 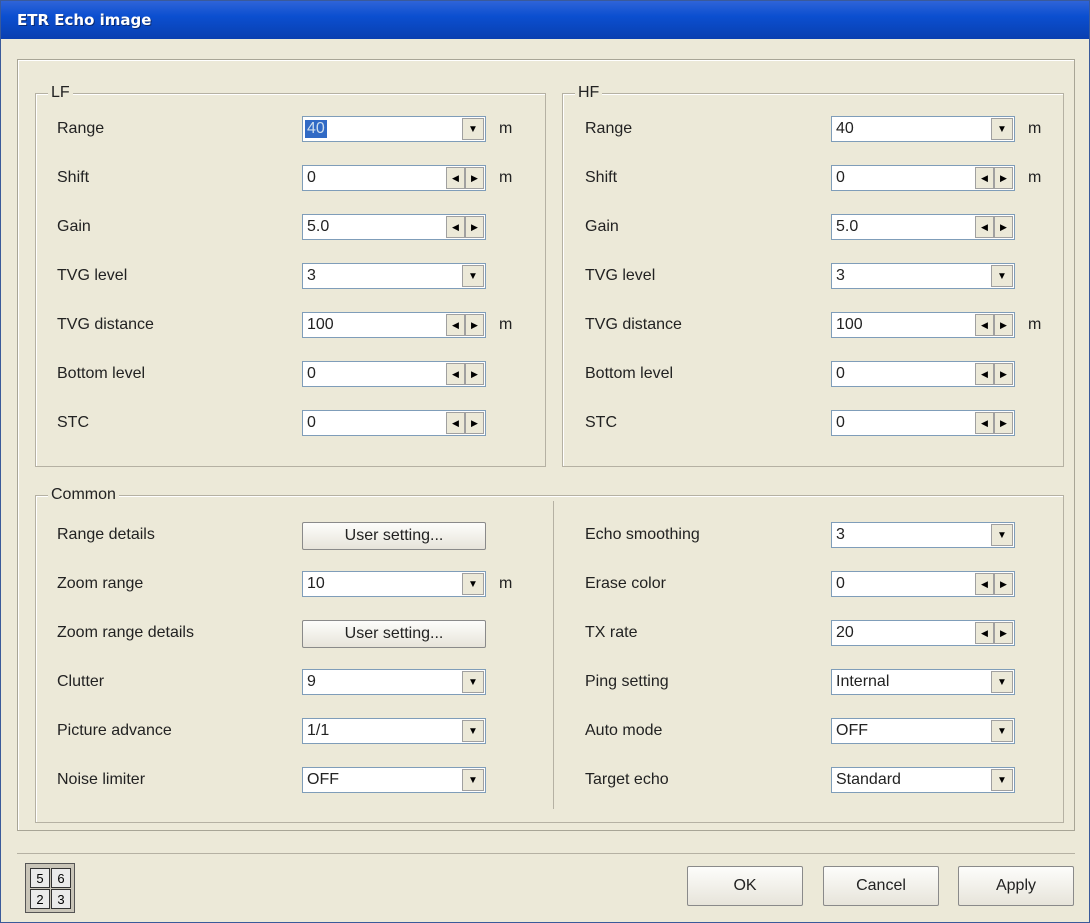 I want to click on common-erase-color-value: 0, so click(x=840, y=583).